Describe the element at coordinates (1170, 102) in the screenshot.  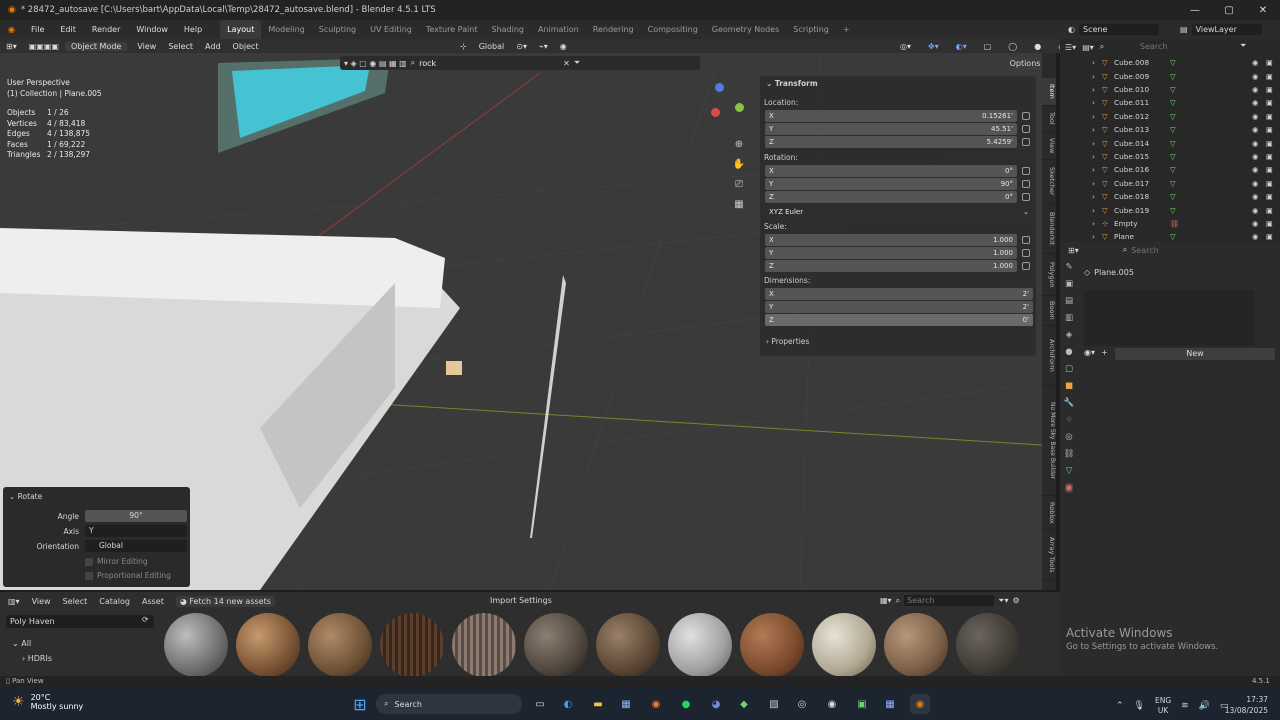
I see `outliner-row: › ▽ Cube.011 ▽ ◉ ▣` at that location.